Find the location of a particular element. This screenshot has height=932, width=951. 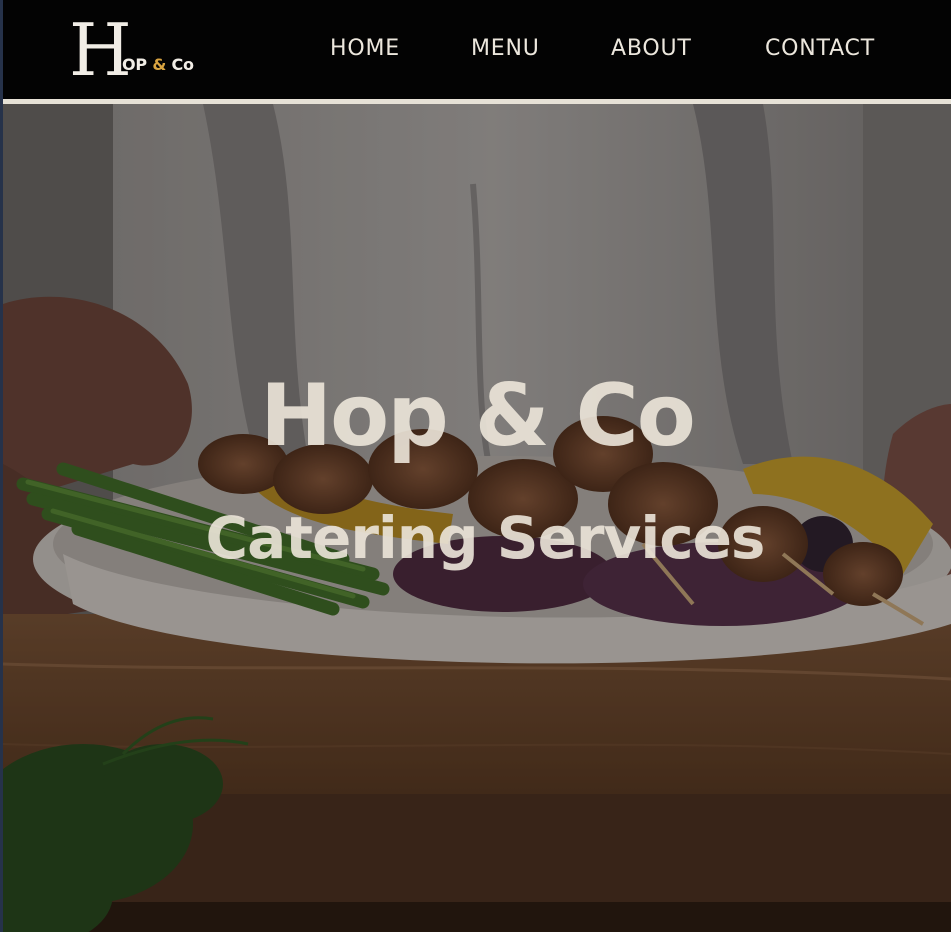

main-nav: HOME MENU ABOUT CONTACT is located at coordinates (477, 51).